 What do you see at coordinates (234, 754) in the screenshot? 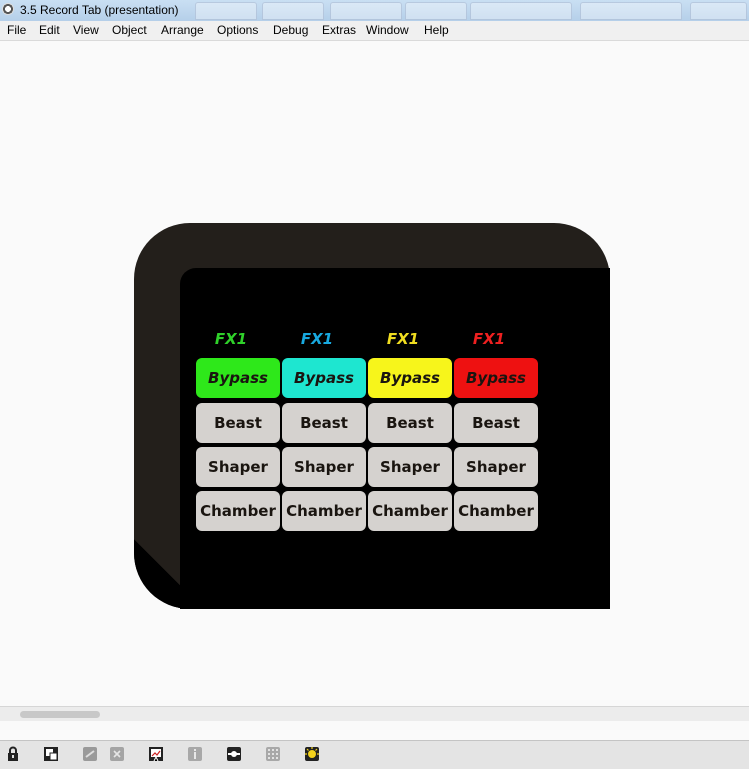
I see `patch-cord-icon` at bounding box center [234, 754].